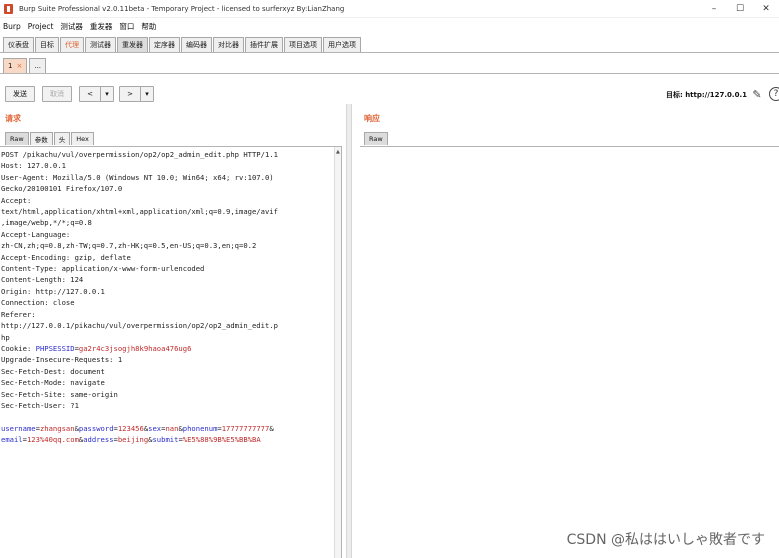 Image resolution: width=779 pixels, height=558 pixels. Describe the element at coordinates (133, 440) in the screenshot. I see `param-value: beijing` at that location.